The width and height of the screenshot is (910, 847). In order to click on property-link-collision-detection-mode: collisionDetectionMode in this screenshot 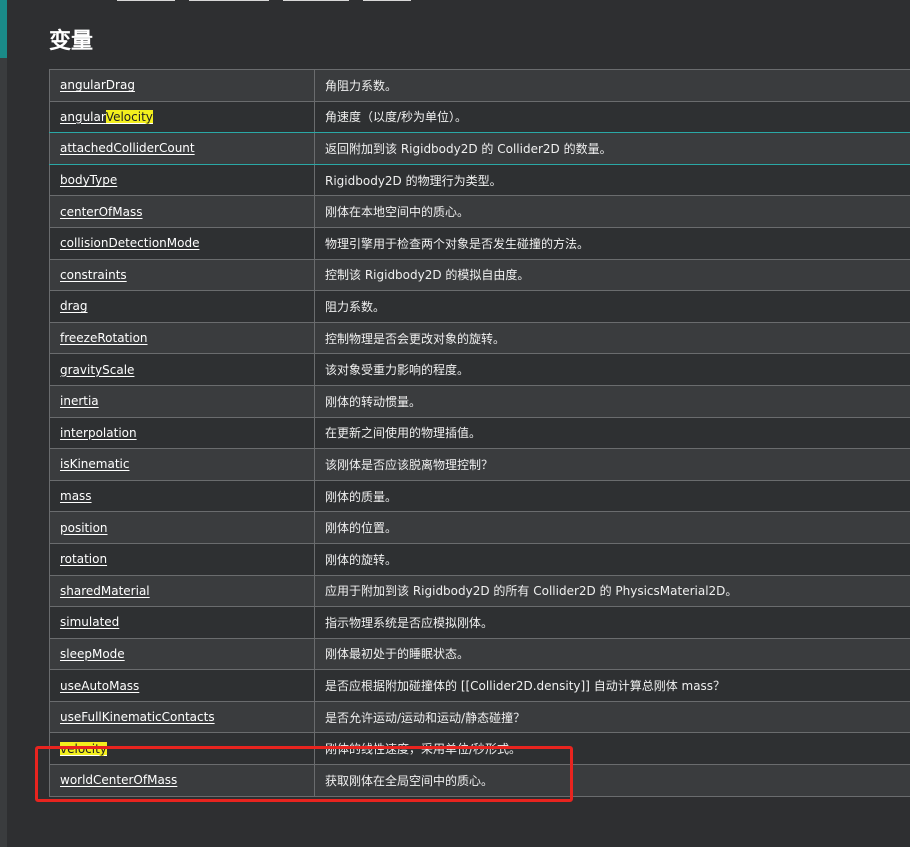, I will do `click(129, 243)`.